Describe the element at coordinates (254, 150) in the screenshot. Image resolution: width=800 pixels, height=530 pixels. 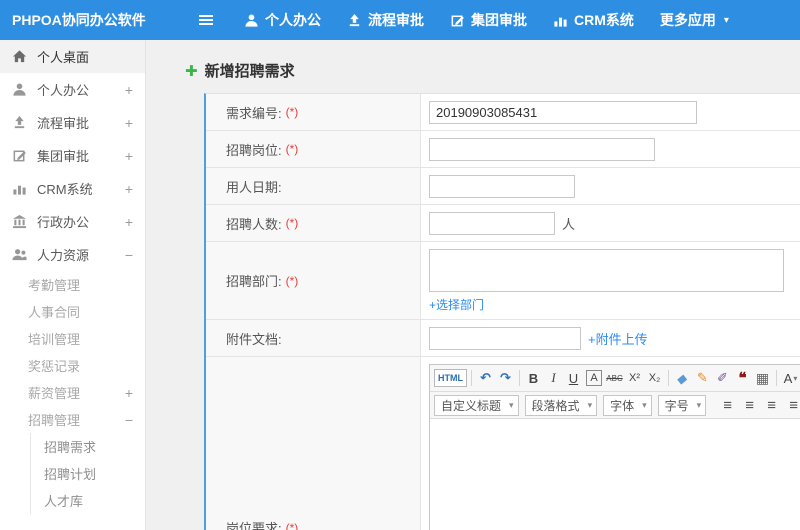
I see `label-text: 招聘岗位:` at that location.